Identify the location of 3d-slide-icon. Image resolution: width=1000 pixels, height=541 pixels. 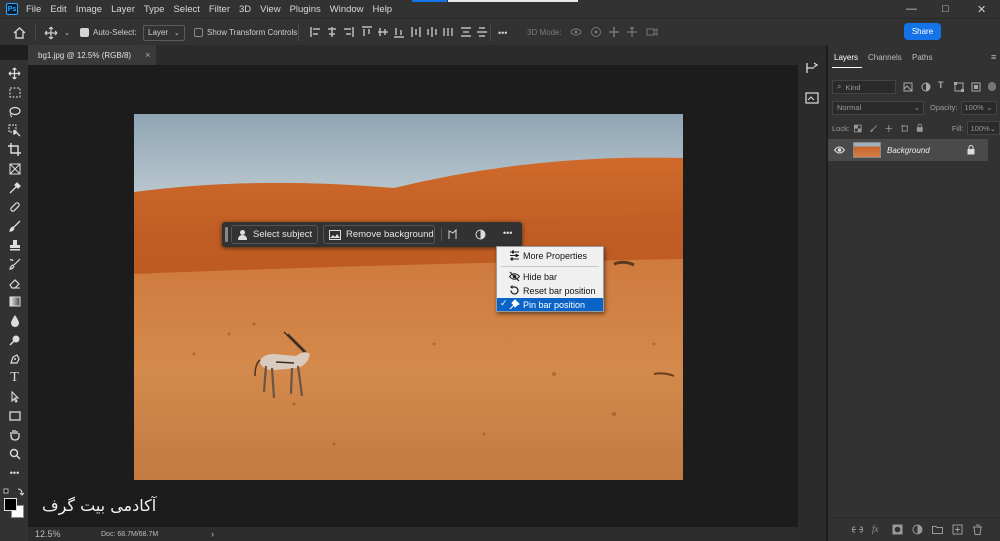
(632, 32).